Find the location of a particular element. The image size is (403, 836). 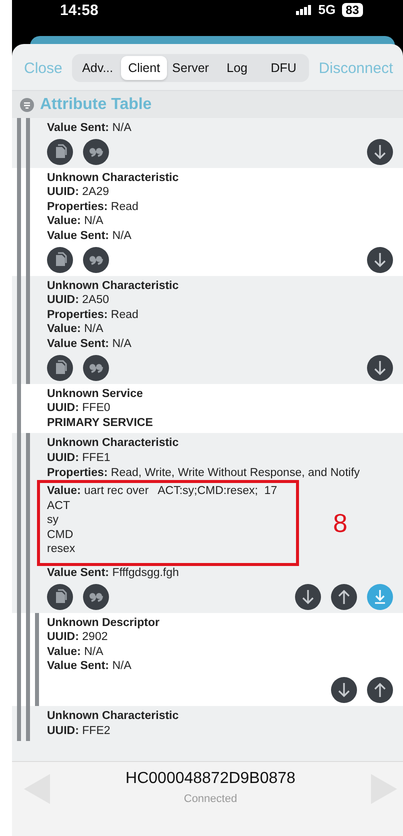

attribute-field: Properties: Read, Write, Write Without Response, and Notify is located at coordinates (220, 473).